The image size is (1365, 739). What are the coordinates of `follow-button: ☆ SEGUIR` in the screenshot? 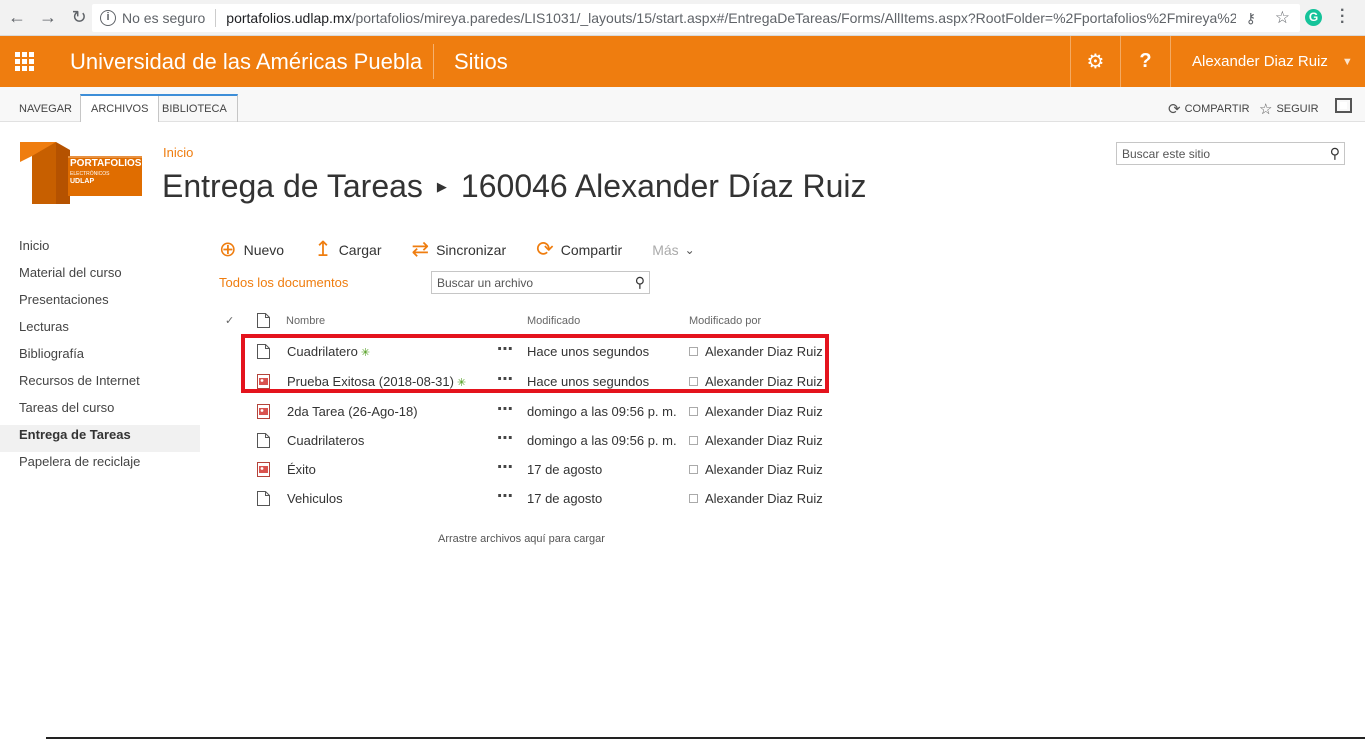 It's located at (1289, 109).